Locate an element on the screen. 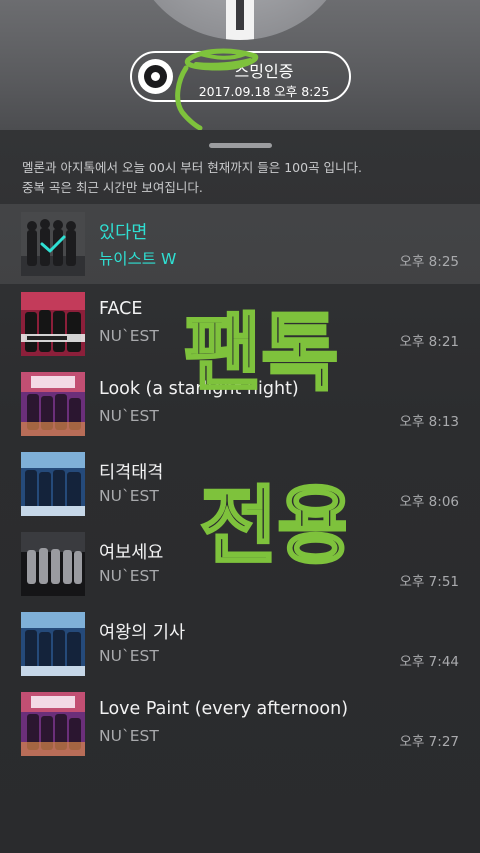 The height and width of the screenshot is (853, 480). track-time: 오후 8:21 is located at coordinates (429, 342).